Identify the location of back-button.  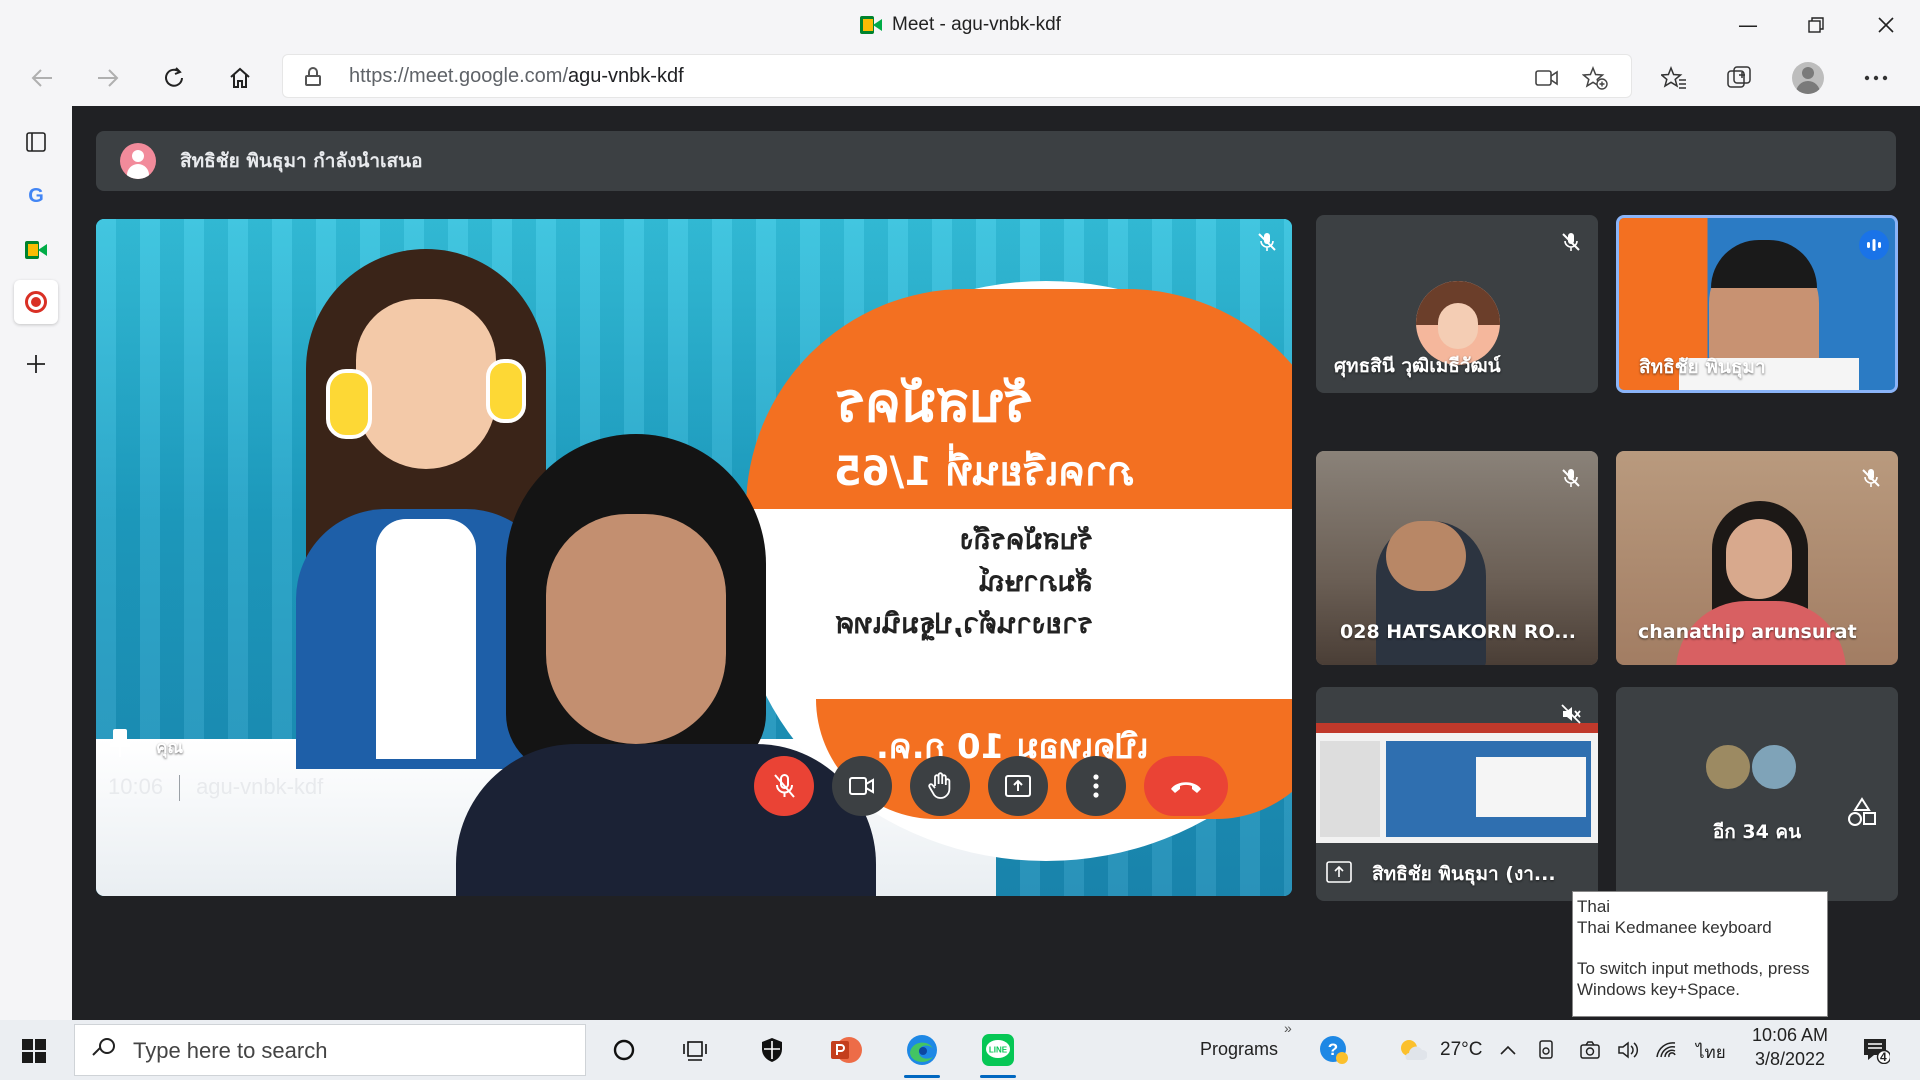
(42, 78).